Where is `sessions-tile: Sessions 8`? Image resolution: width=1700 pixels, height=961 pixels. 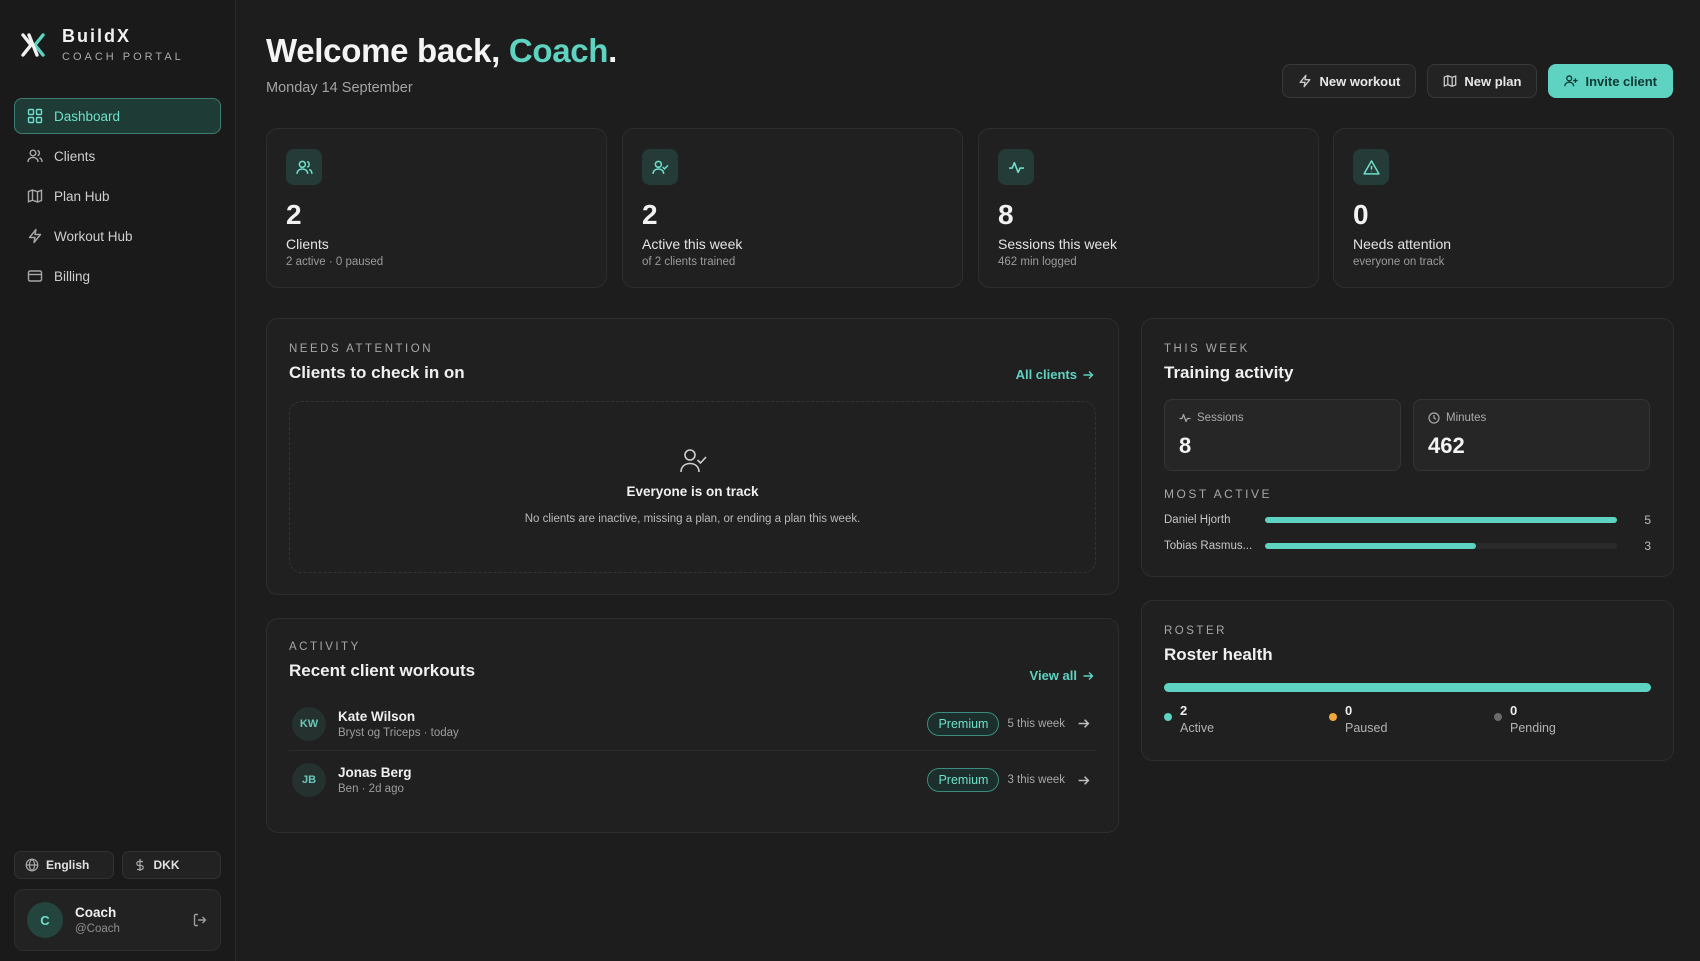 sessions-tile: Sessions 8 is located at coordinates (1282, 435).